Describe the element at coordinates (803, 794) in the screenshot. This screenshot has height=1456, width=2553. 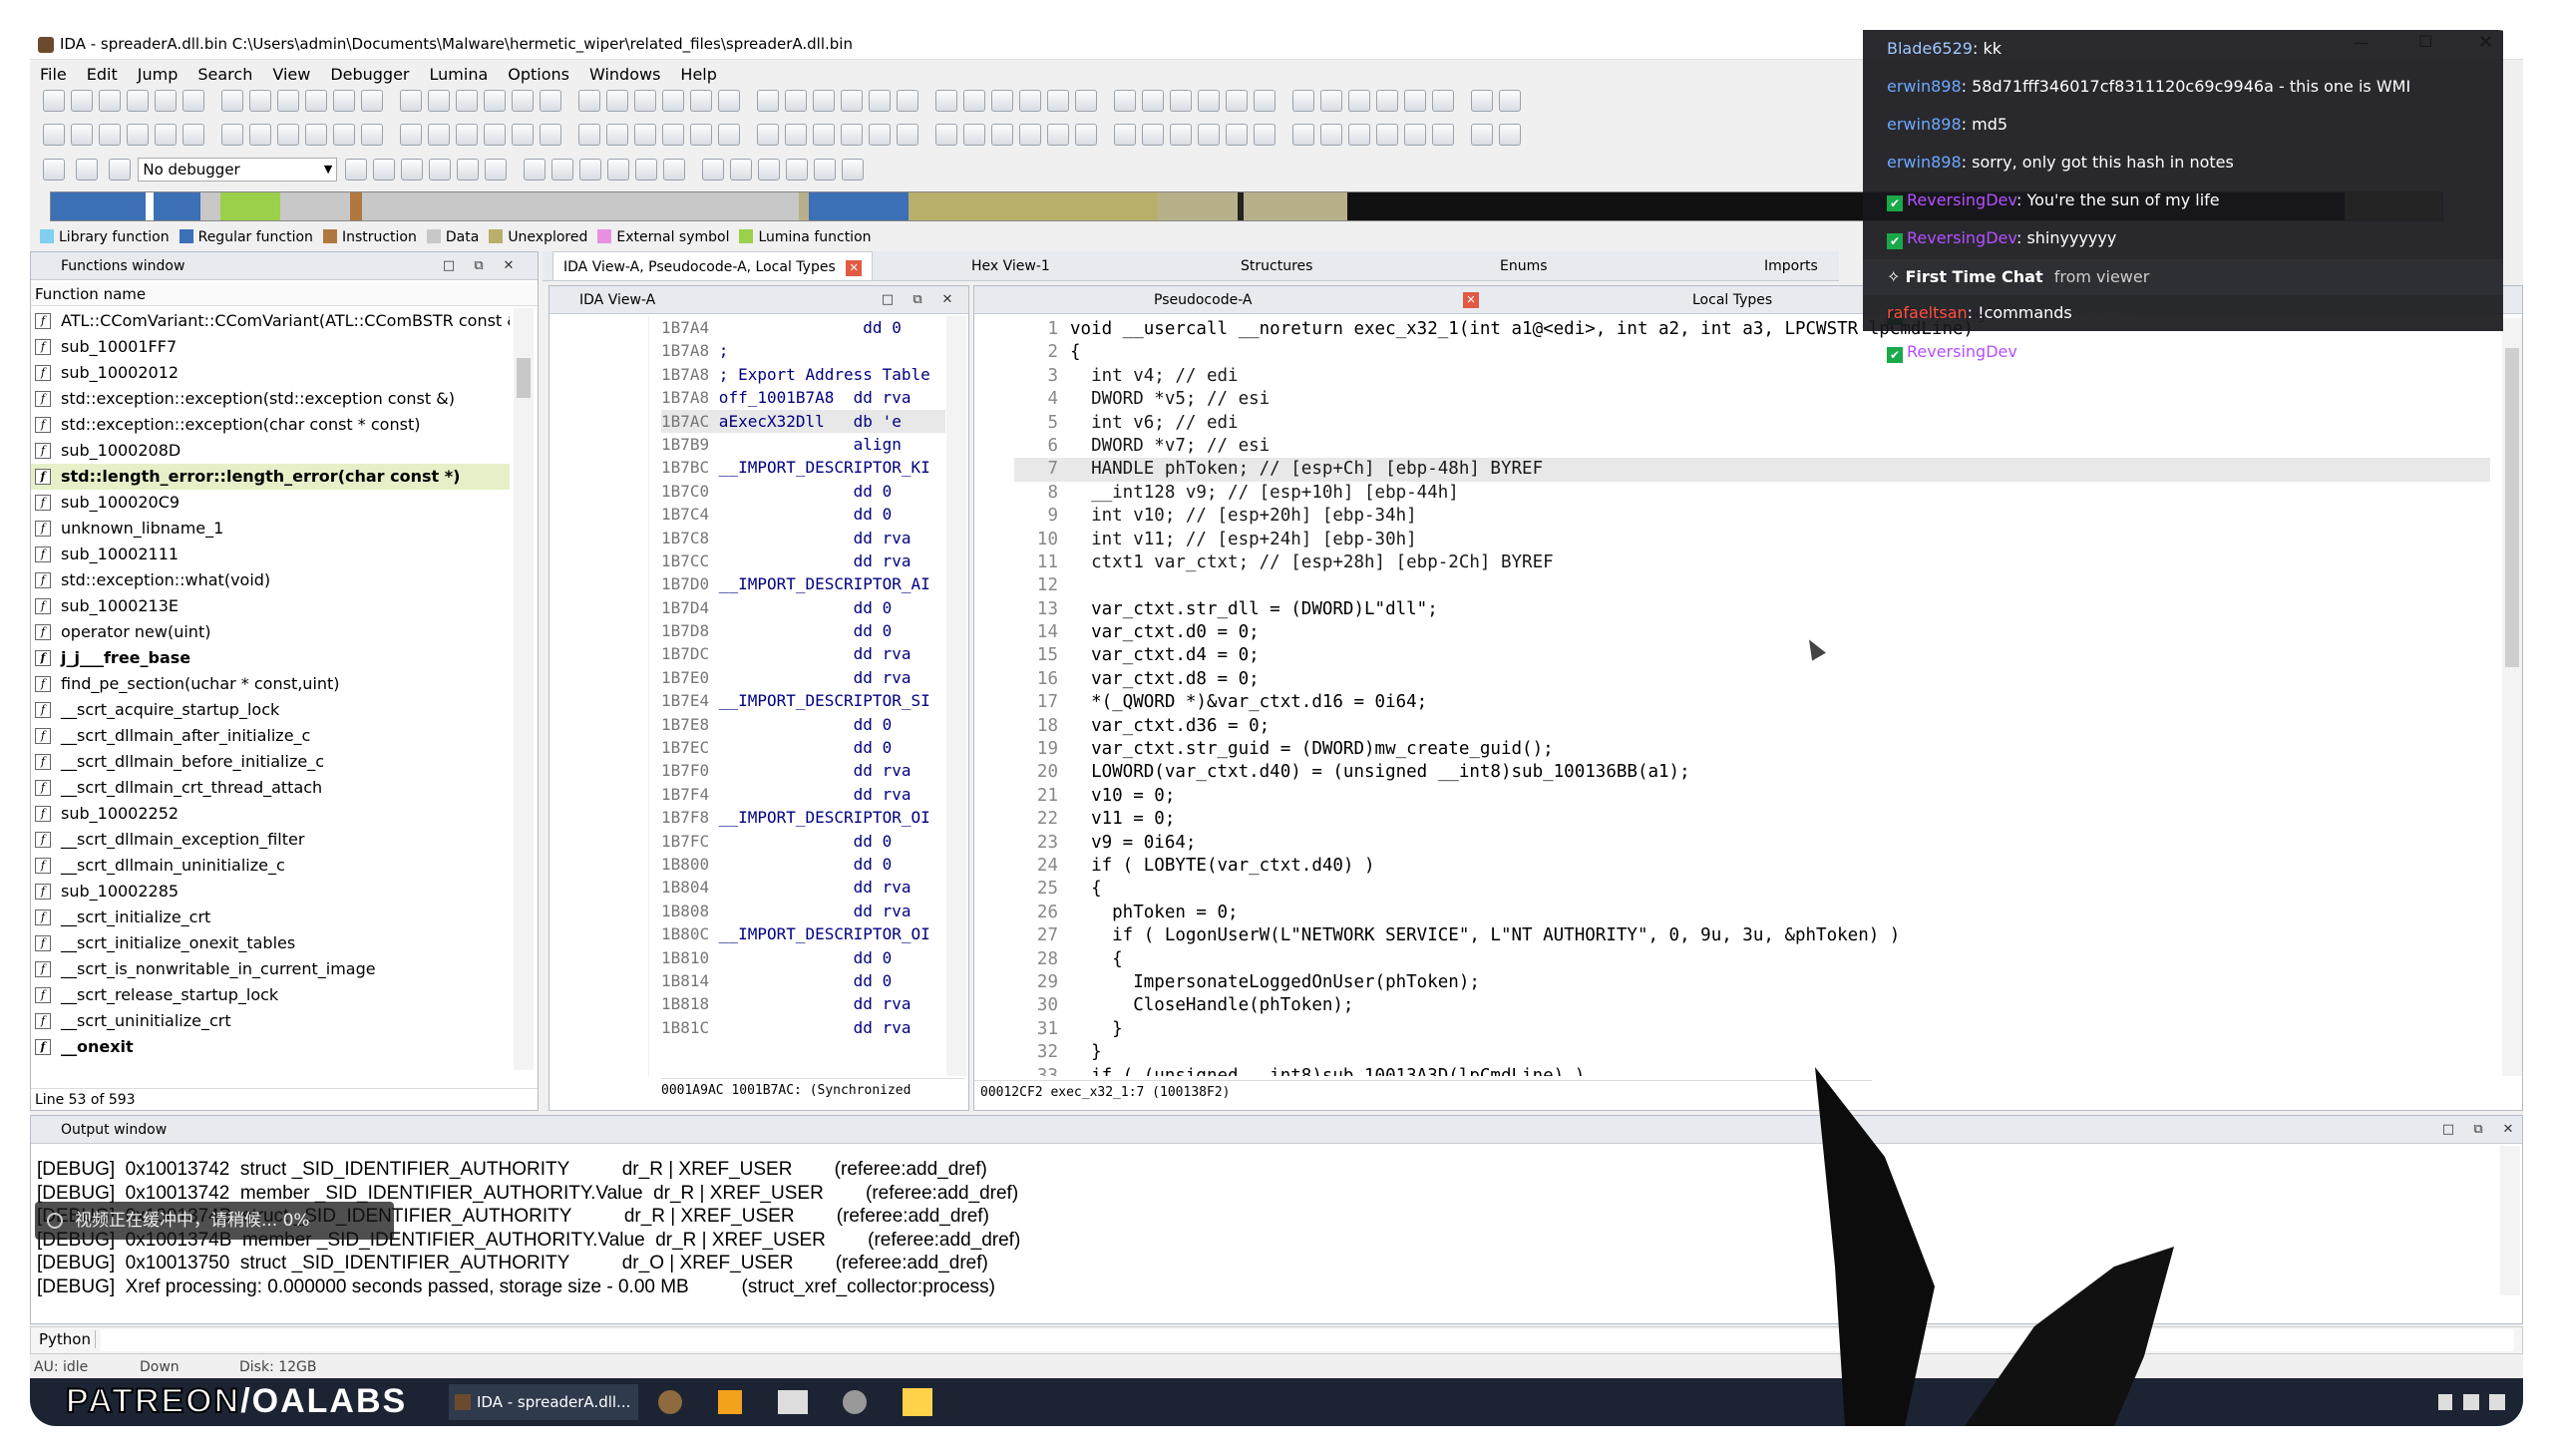
I see `disasm-row: 1B7F4 dd rva` at that location.